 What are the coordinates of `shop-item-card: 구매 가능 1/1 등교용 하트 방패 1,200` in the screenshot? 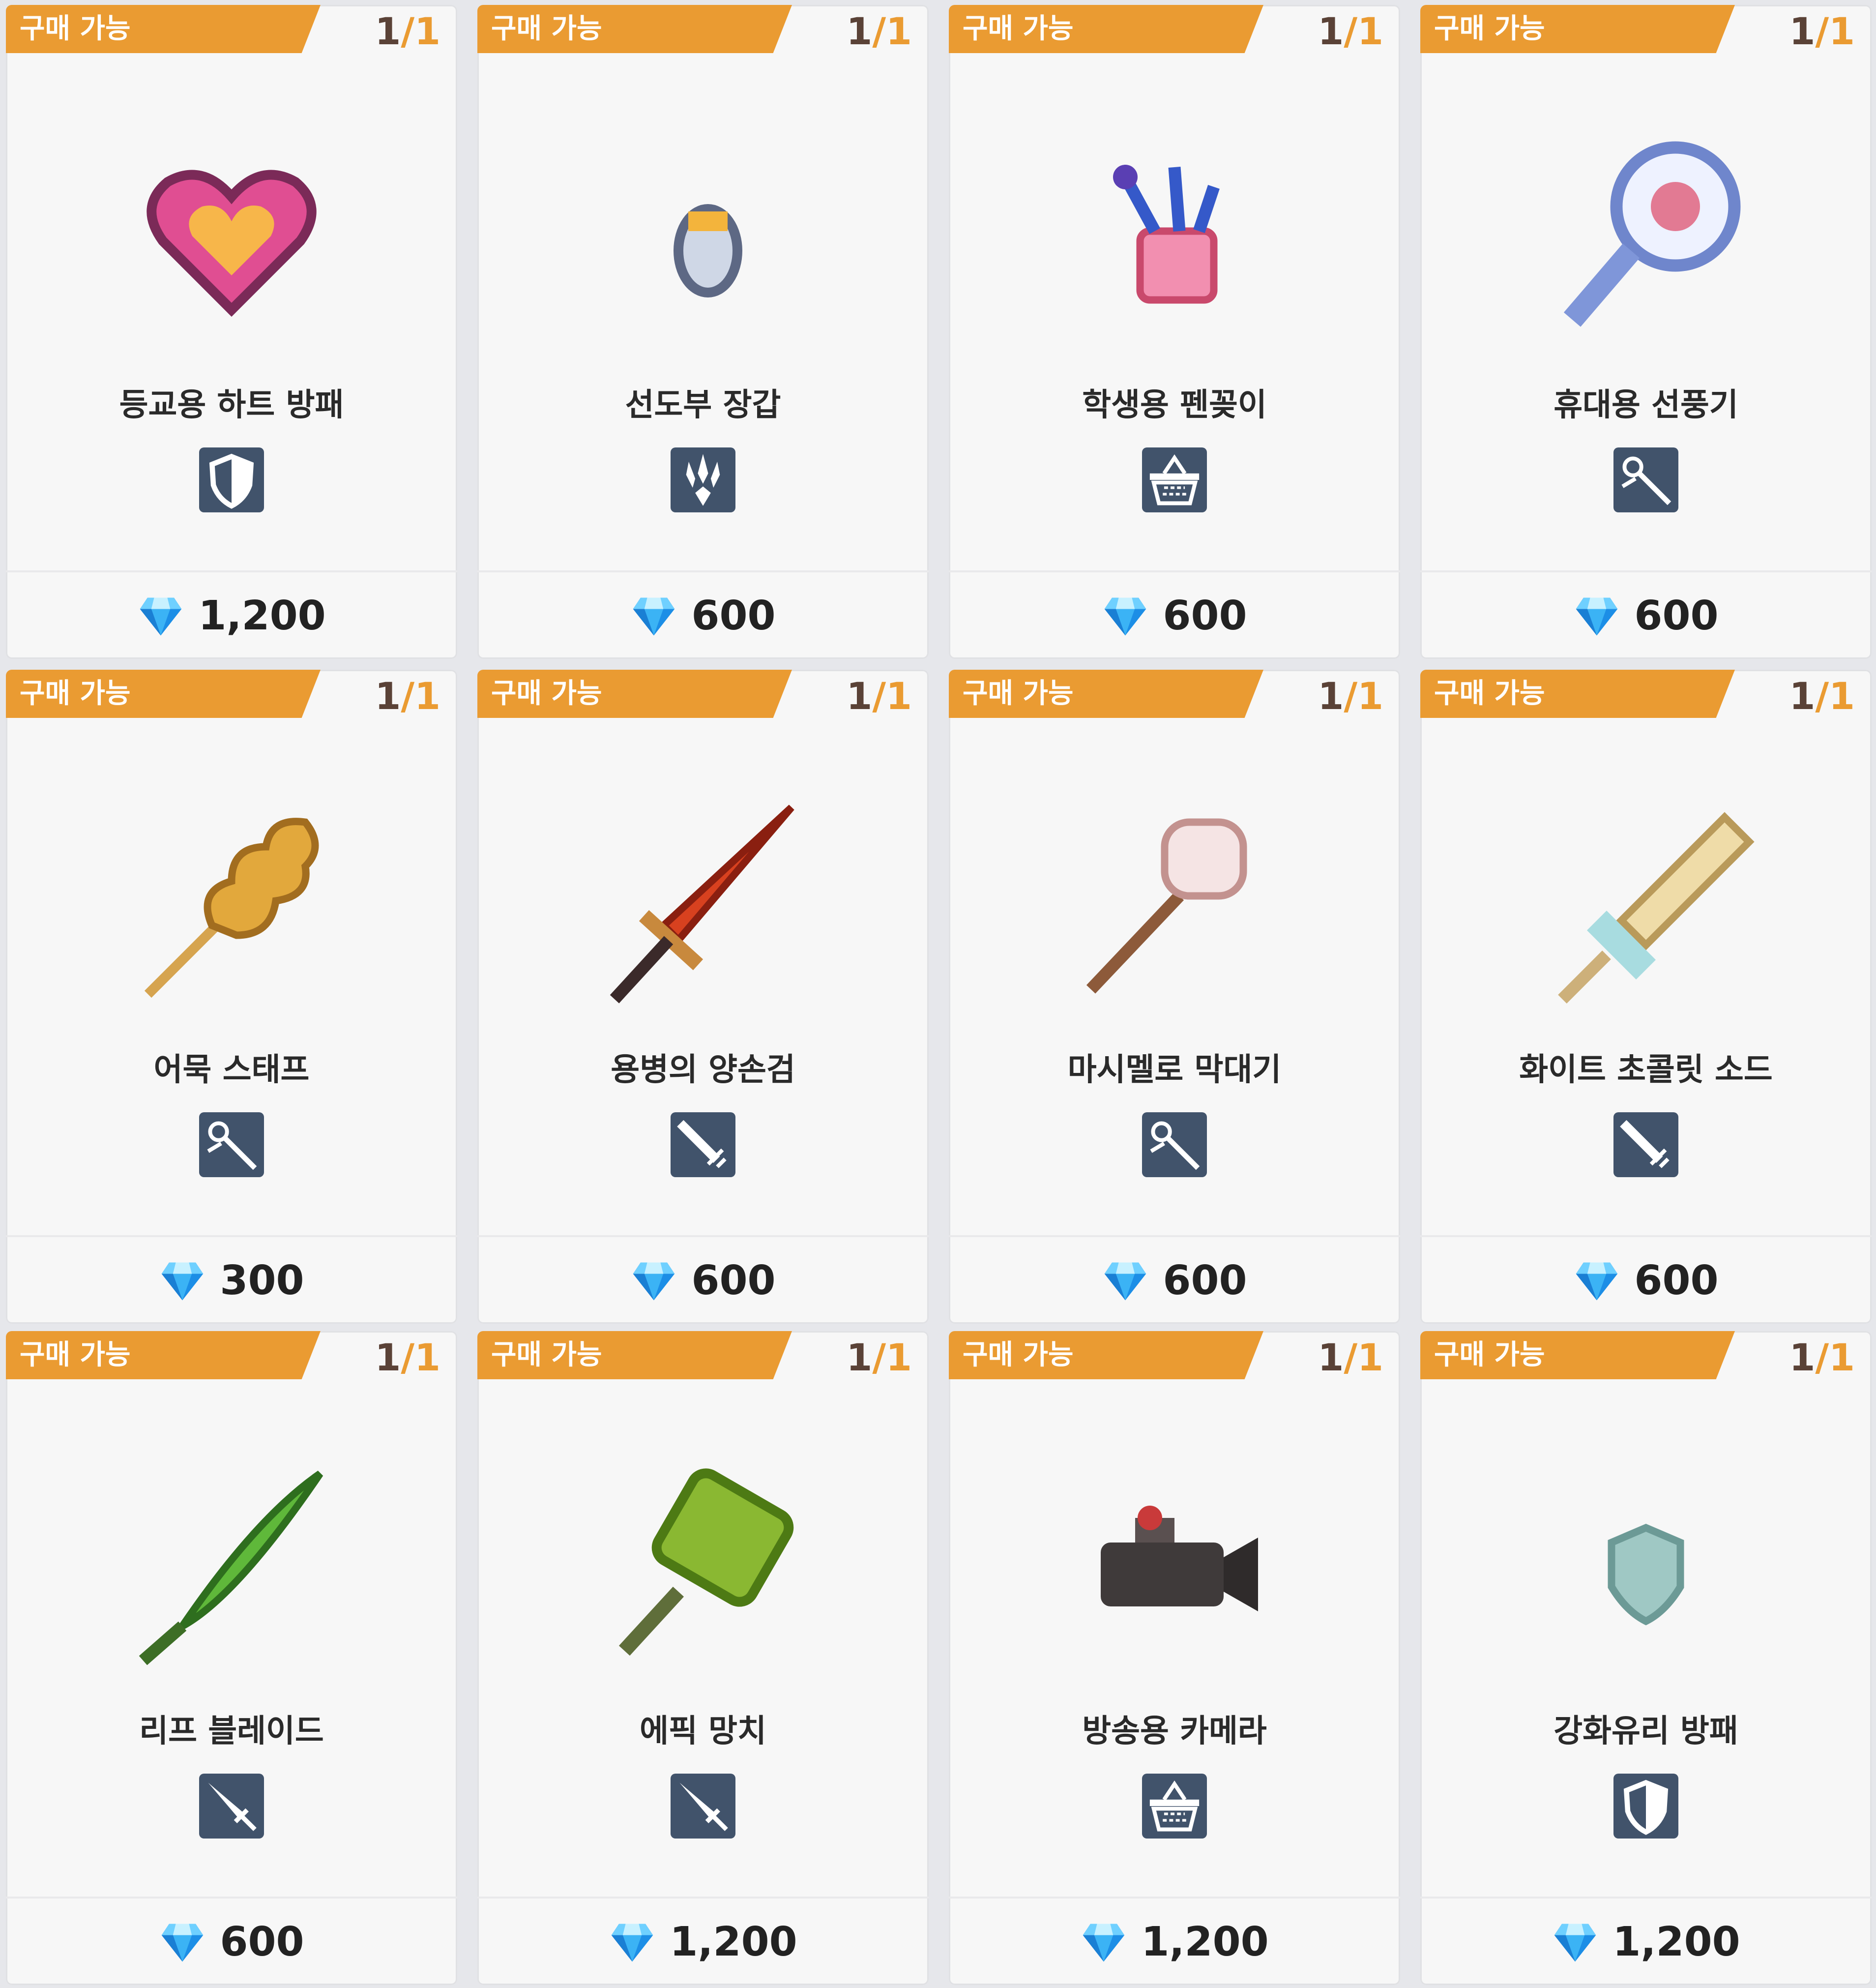 It's located at (231, 332).